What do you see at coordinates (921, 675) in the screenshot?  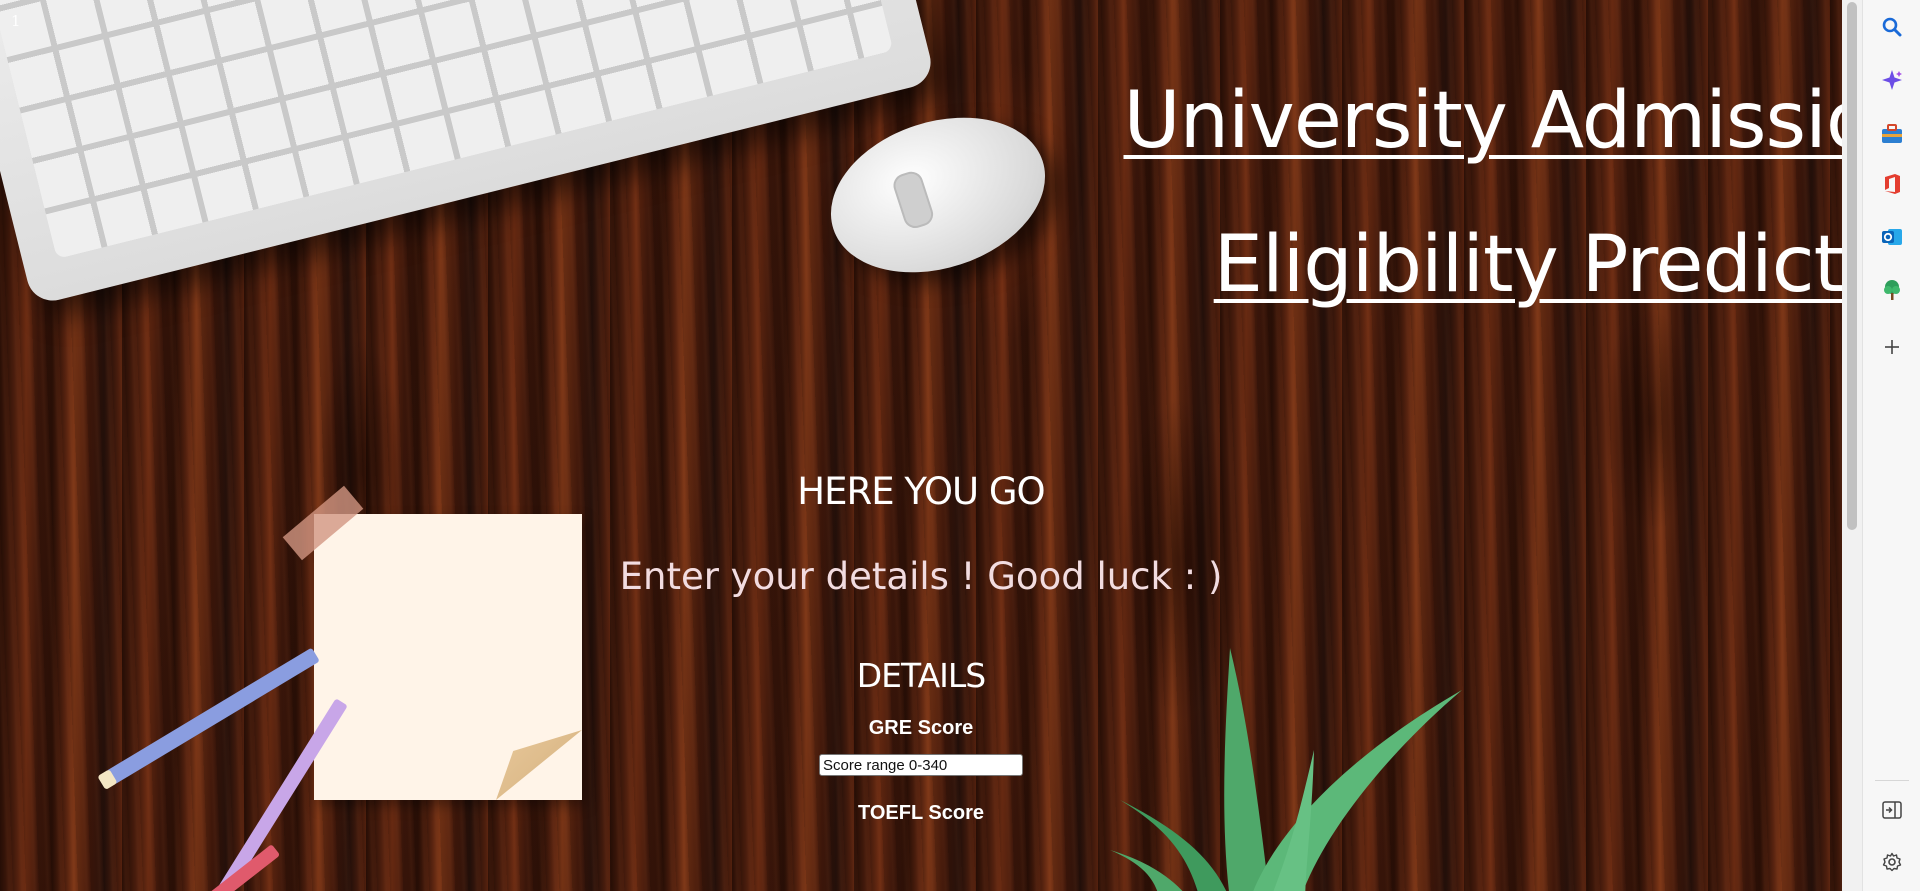 I see `details-heading: DETAILS` at bounding box center [921, 675].